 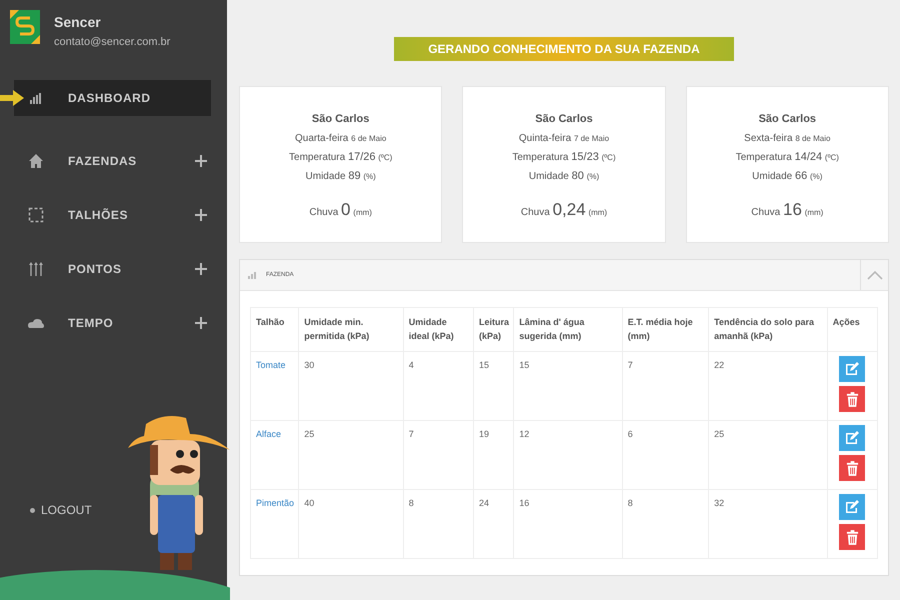 What do you see at coordinates (97, 215) in the screenshot?
I see `sidebar-item: TALHÕES` at bounding box center [97, 215].